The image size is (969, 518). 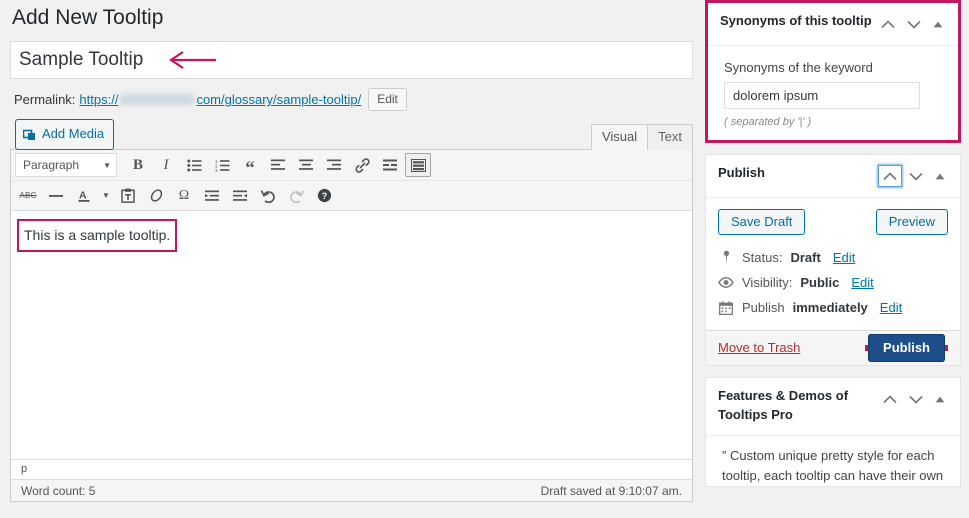 I want to click on post-title-input, so click(x=351, y=60).